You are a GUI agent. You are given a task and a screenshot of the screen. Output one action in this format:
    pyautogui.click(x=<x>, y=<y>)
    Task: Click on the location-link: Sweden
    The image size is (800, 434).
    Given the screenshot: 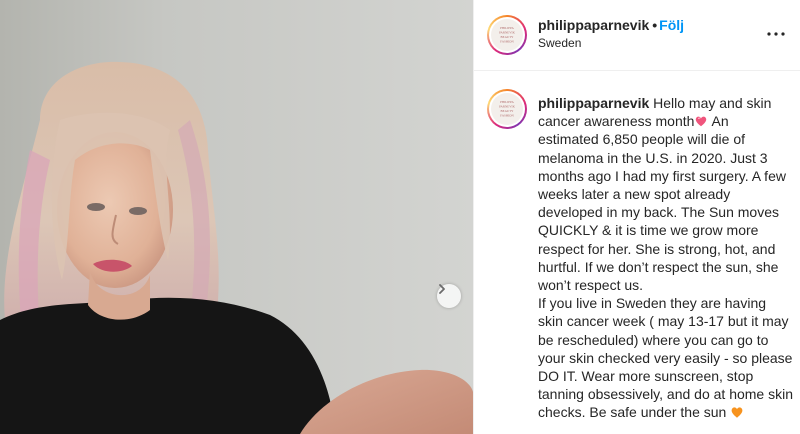 What is the action you would take?
    pyautogui.click(x=559, y=43)
    